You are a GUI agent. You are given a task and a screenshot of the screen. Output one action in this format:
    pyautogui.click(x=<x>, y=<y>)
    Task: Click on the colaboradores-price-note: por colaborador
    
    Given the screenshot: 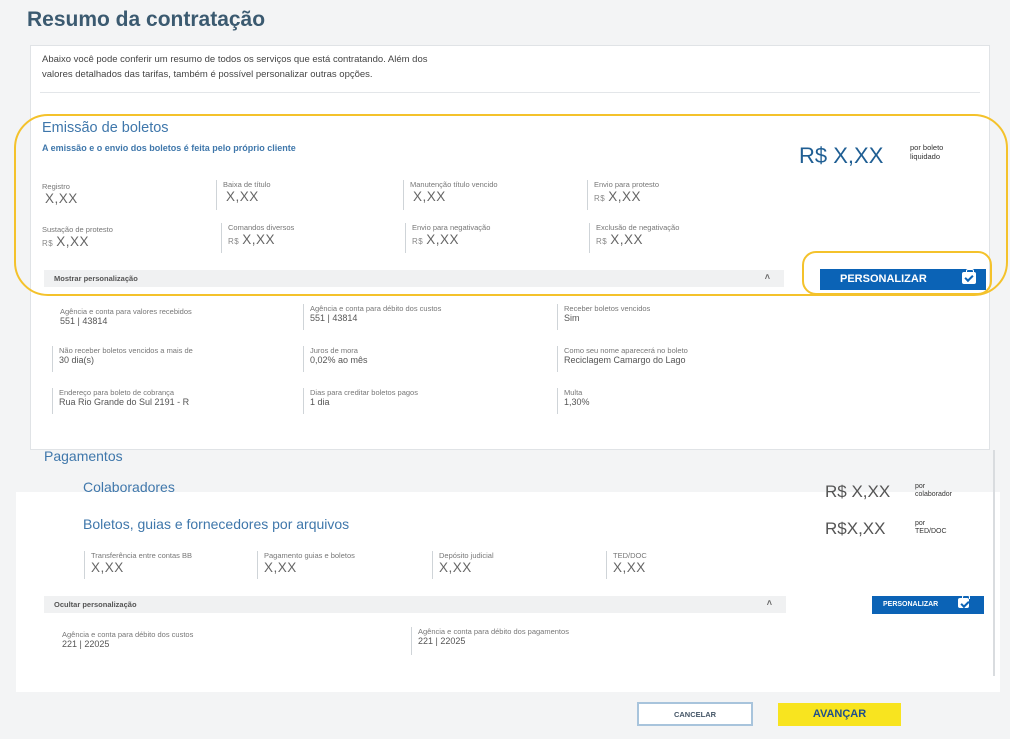 What is the action you would take?
    pyautogui.click(x=933, y=491)
    